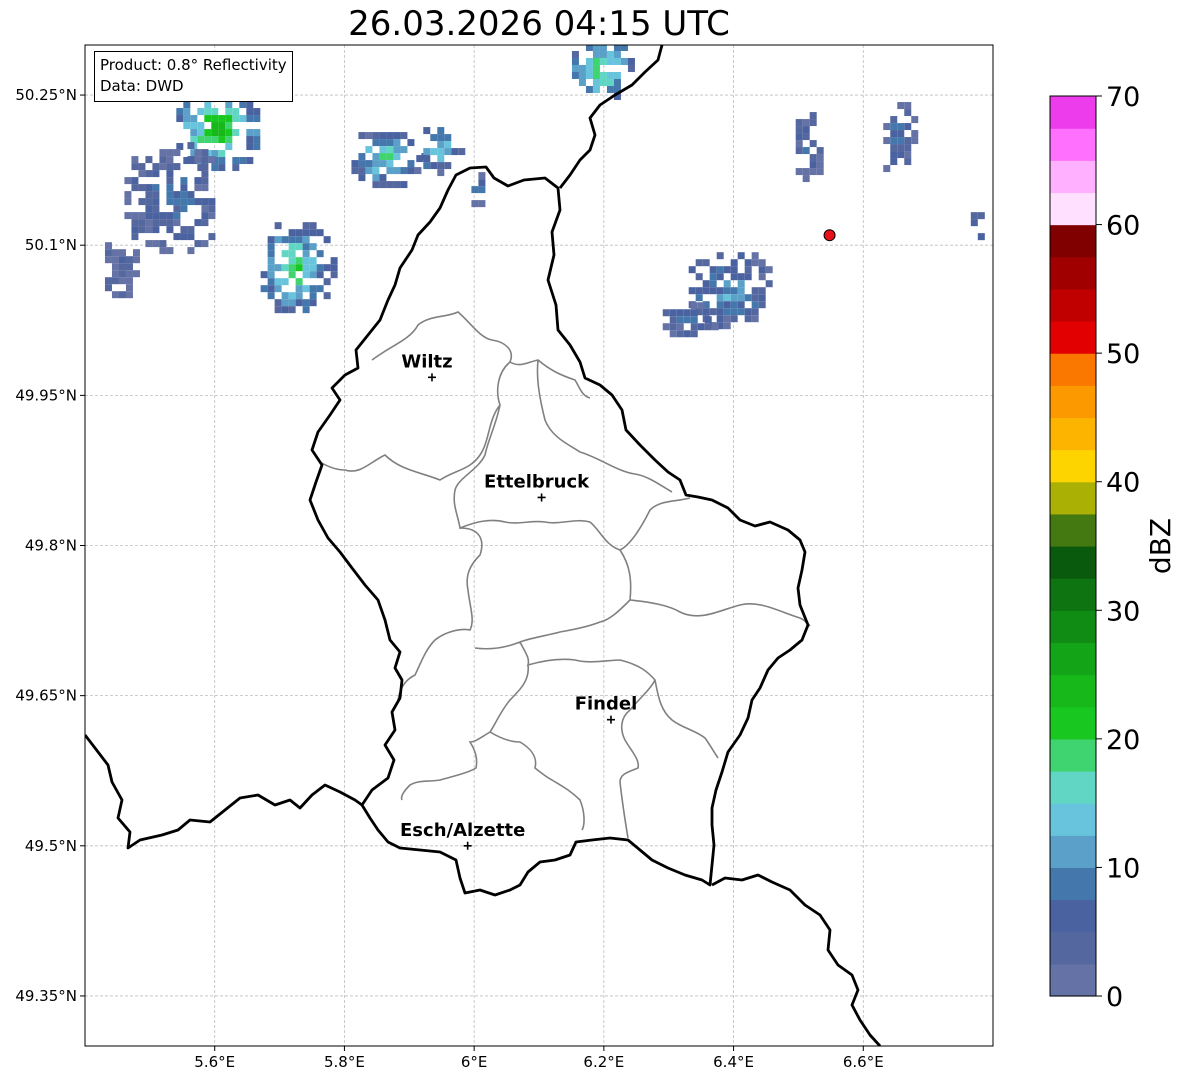  What do you see at coordinates (1123, 226) in the screenshot?
I see `colorbar-tick-label: 60` at bounding box center [1123, 226].